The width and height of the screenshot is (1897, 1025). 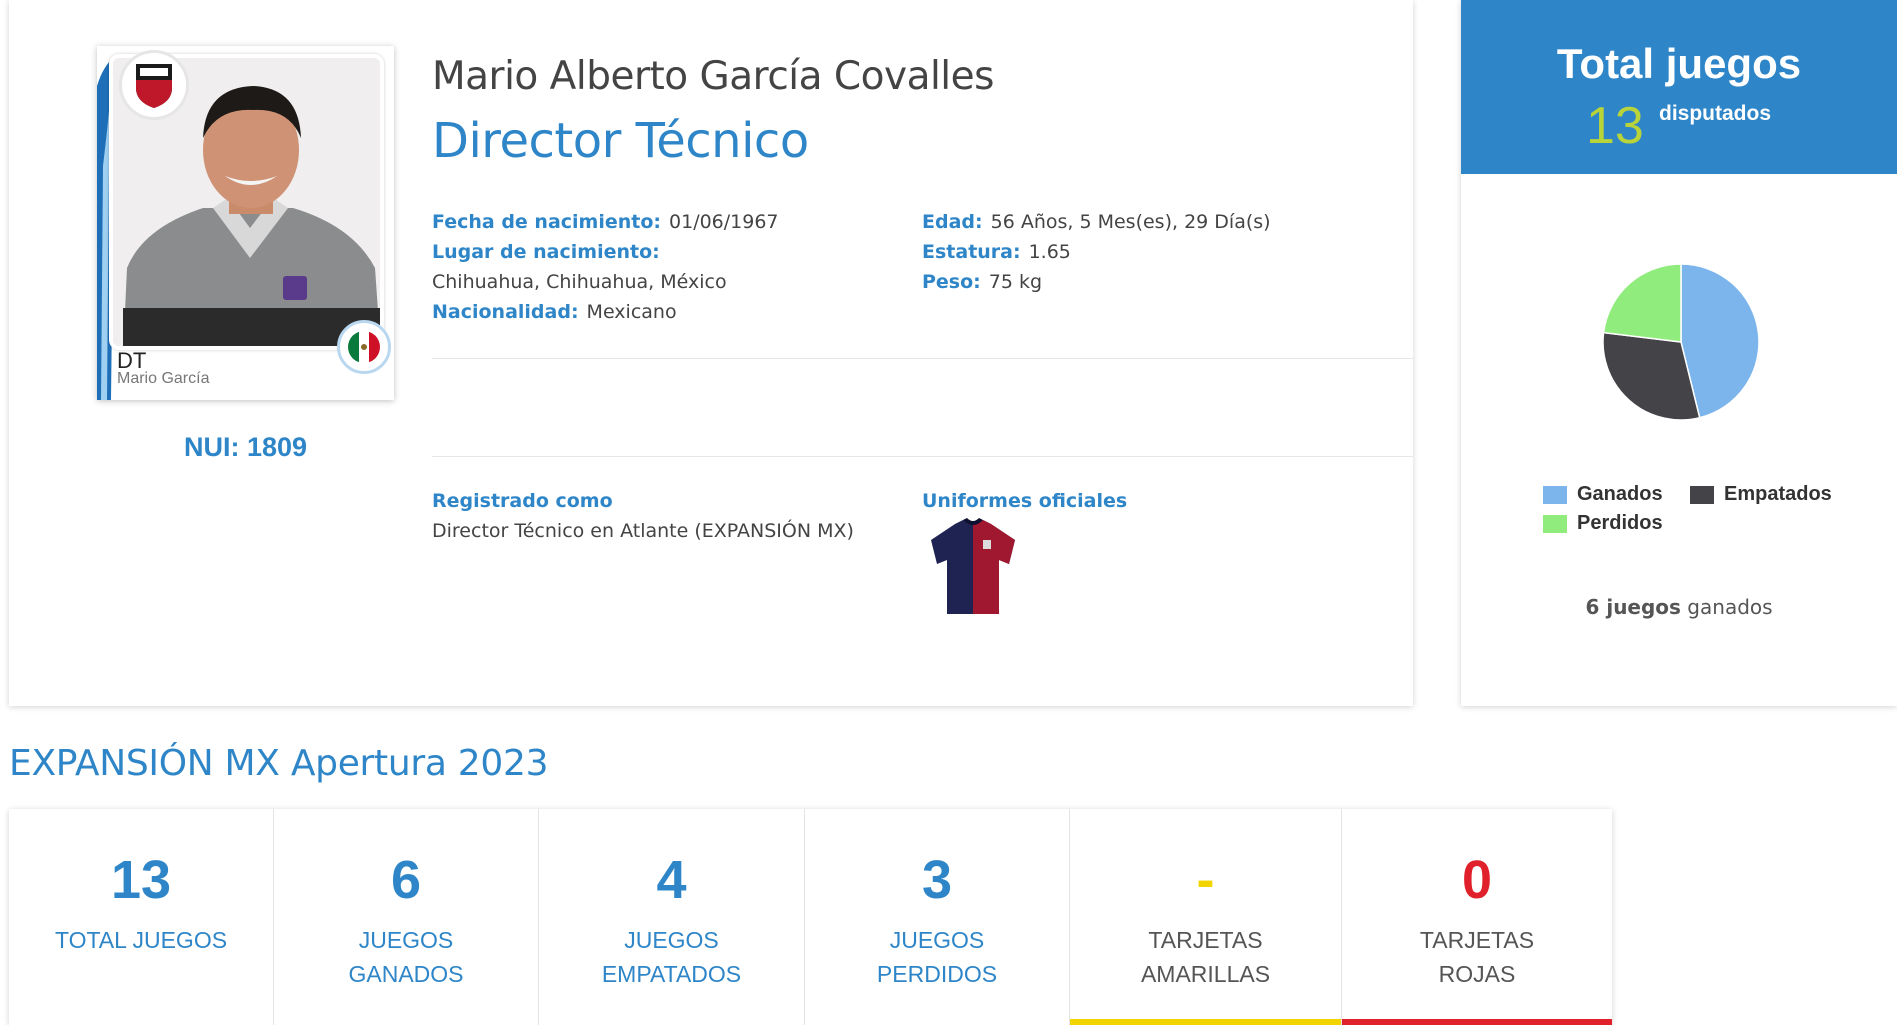 I want to click on stat-value: 13, so click(x=141, y=880).